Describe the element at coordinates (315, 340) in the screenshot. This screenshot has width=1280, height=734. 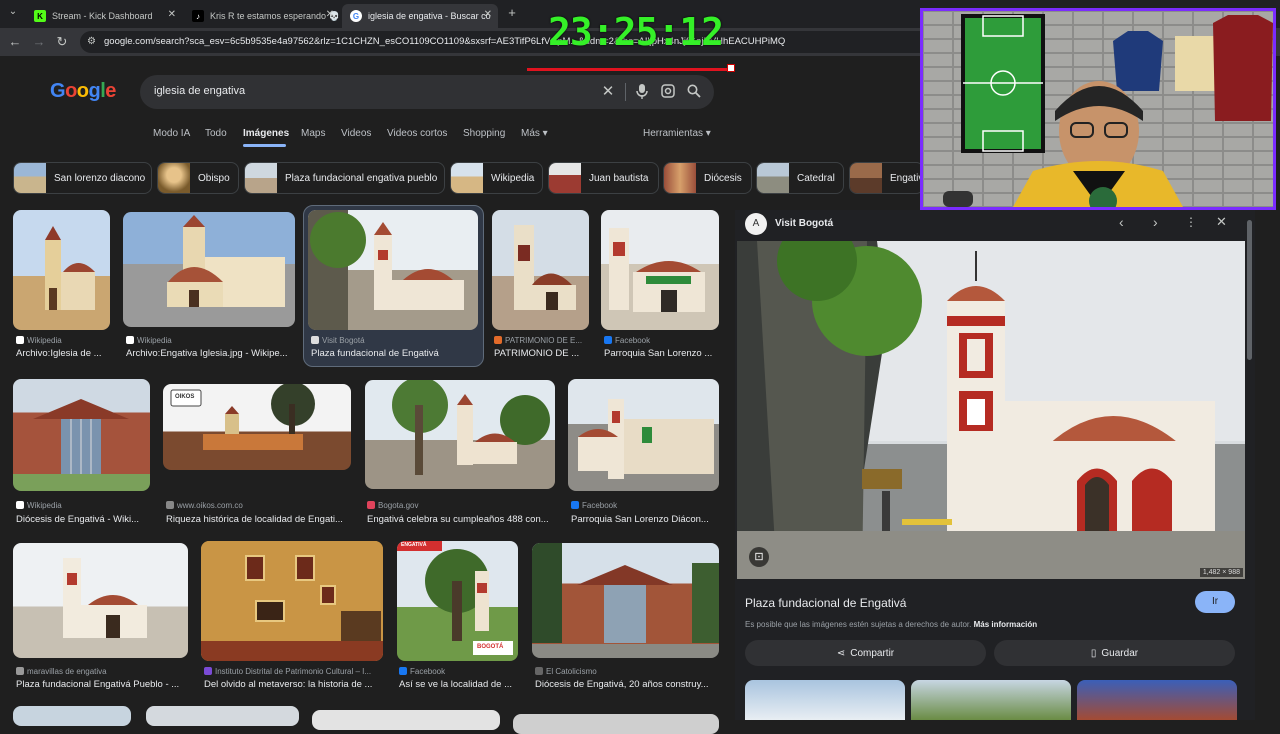
I see `visit-bogota-icon` at that location.